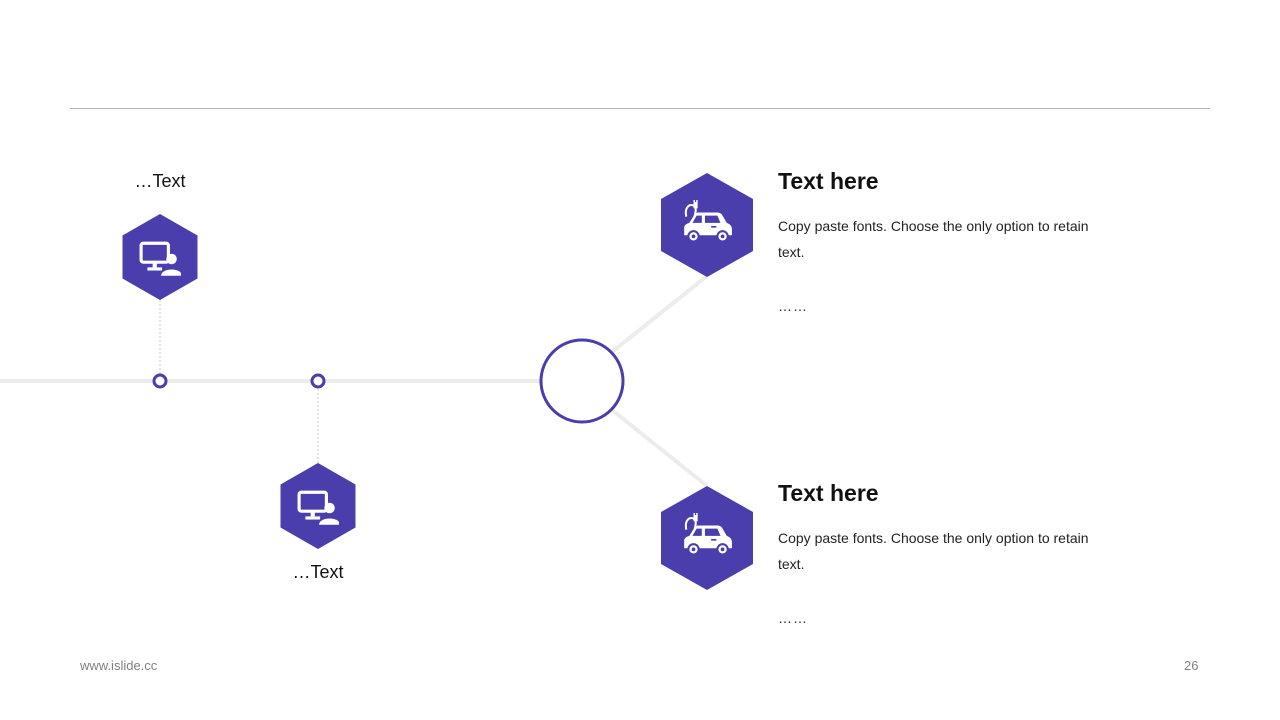 The image size is (1280, 720). Describe the element at coordinates (828, 181) in the screenshot. I see `item-heading-1: Text here` at that location.